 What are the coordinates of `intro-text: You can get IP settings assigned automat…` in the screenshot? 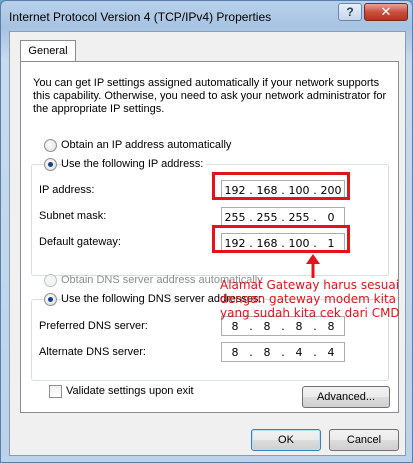 It's located at (210, 96).